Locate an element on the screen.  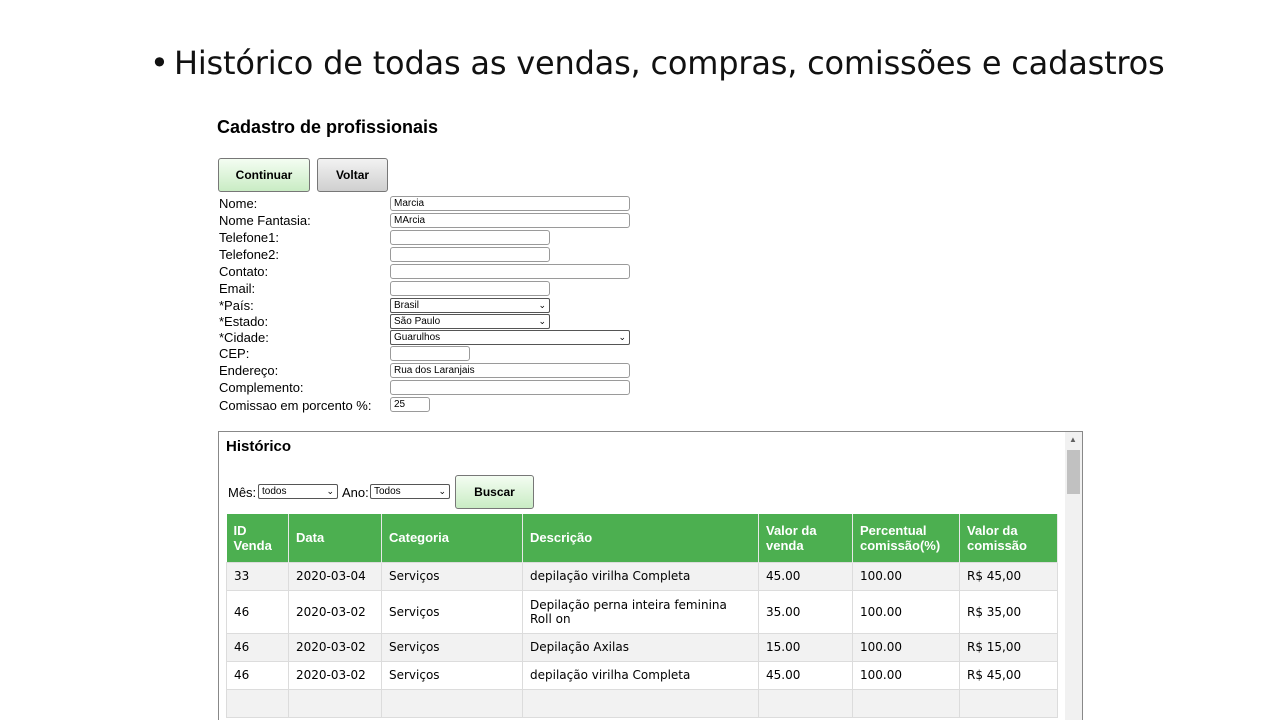
complemento-input is located at coordinates (510, 387).